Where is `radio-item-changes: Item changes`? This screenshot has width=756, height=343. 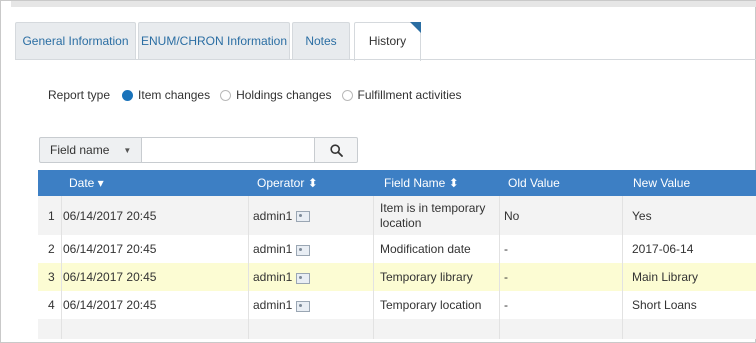 radio-item-changes: Item changes is located at coordinates (166, 95).